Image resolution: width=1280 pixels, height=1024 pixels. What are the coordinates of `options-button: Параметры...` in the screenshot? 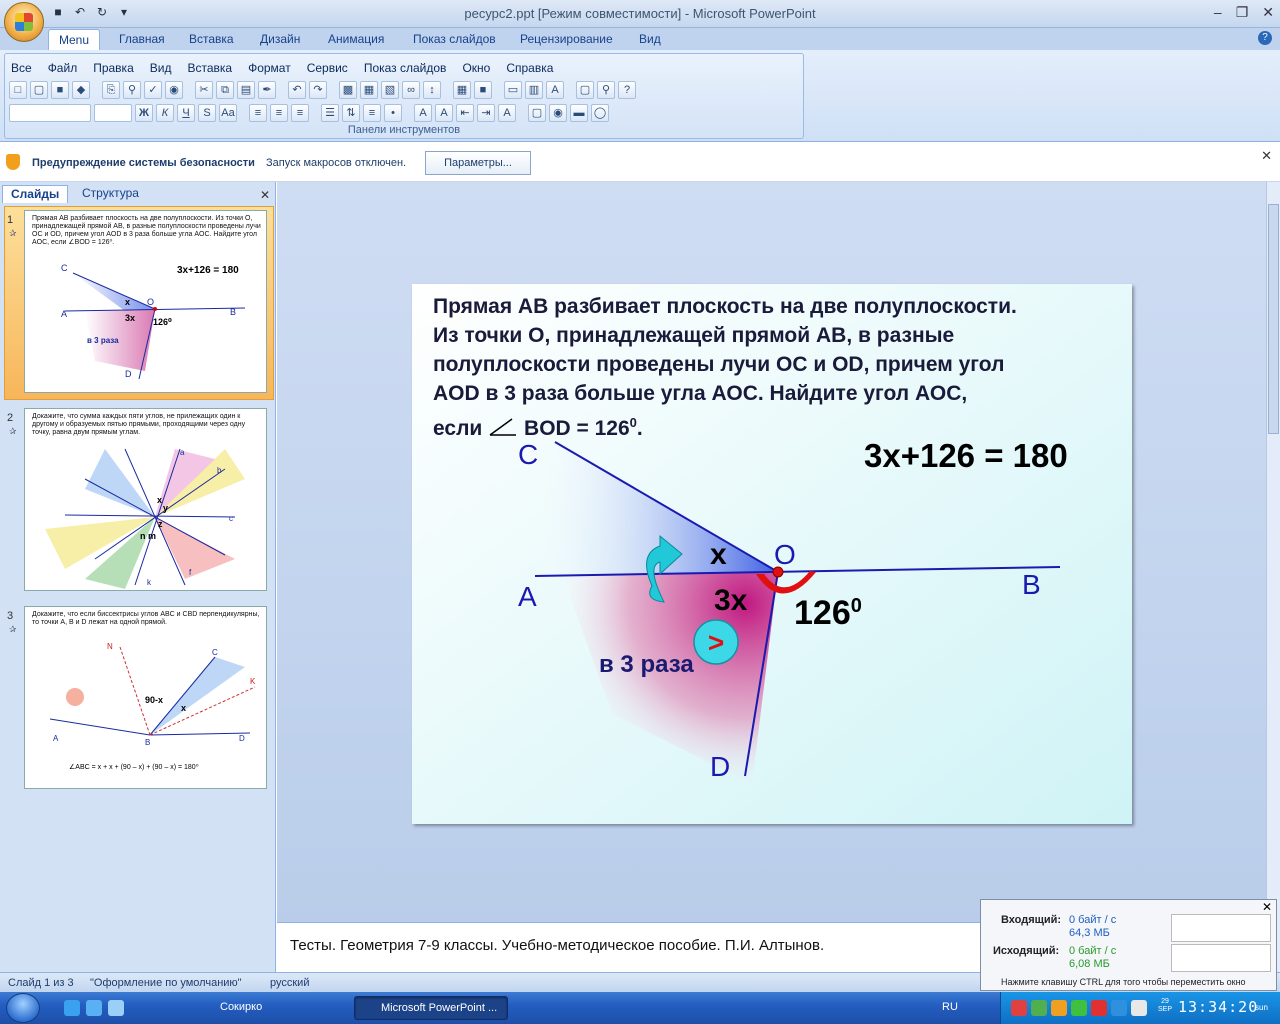 It's located at (478, 163).